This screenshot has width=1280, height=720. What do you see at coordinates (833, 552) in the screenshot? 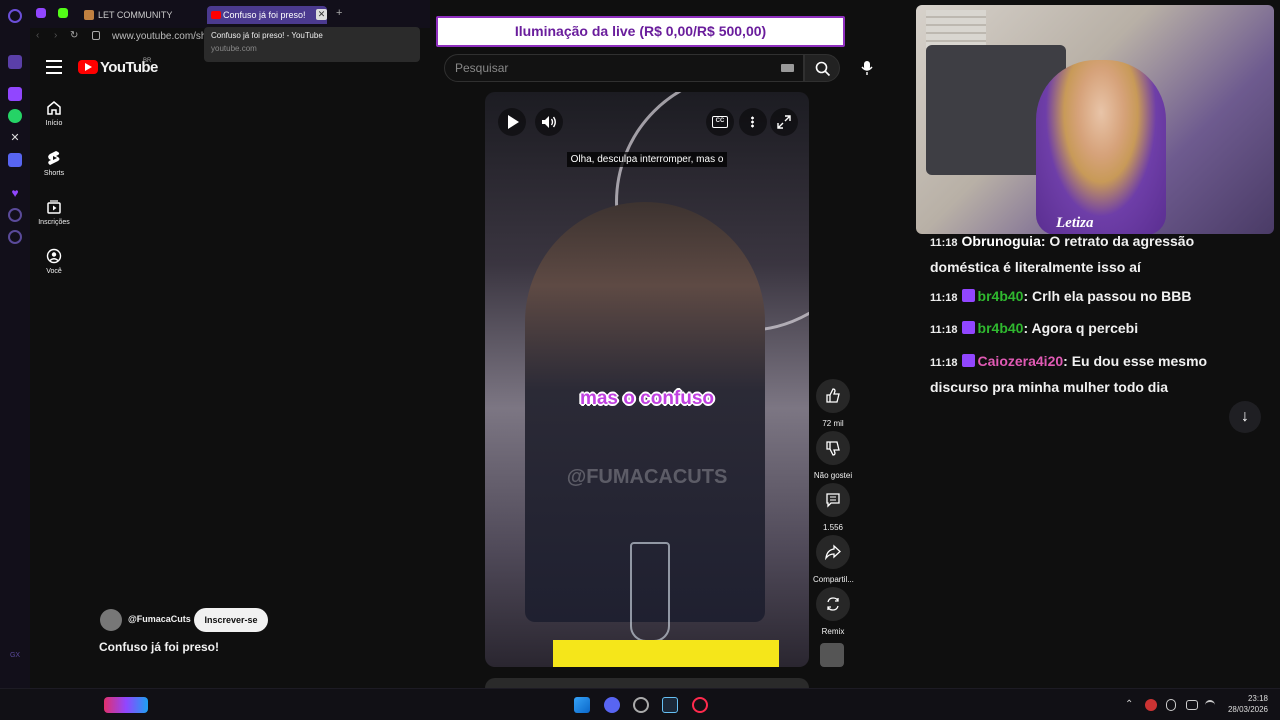
I see `share-icon` at bounding box center [833, 552].